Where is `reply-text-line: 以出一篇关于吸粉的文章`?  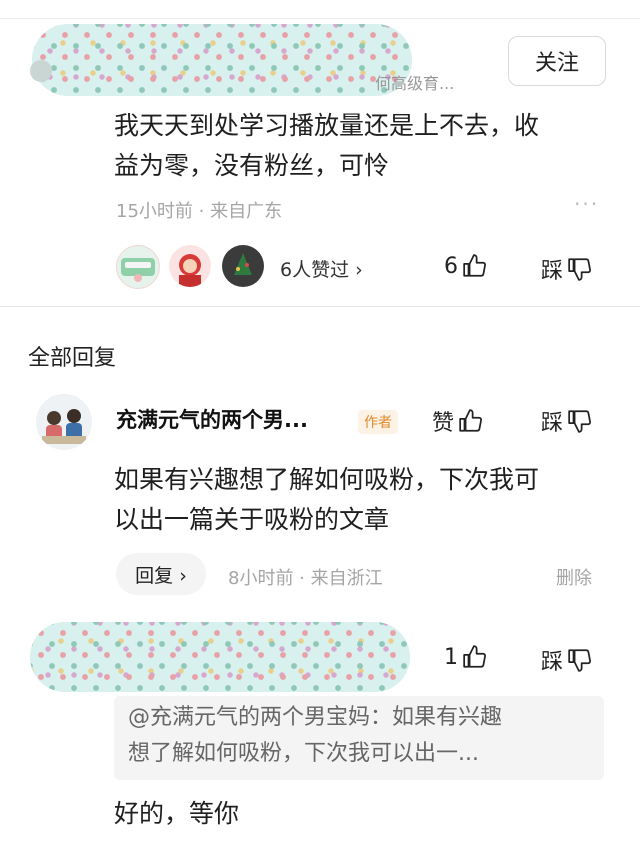 reply-text-line: 以出一篇关于吸粉的文章 is located at coordinates (252, 519).